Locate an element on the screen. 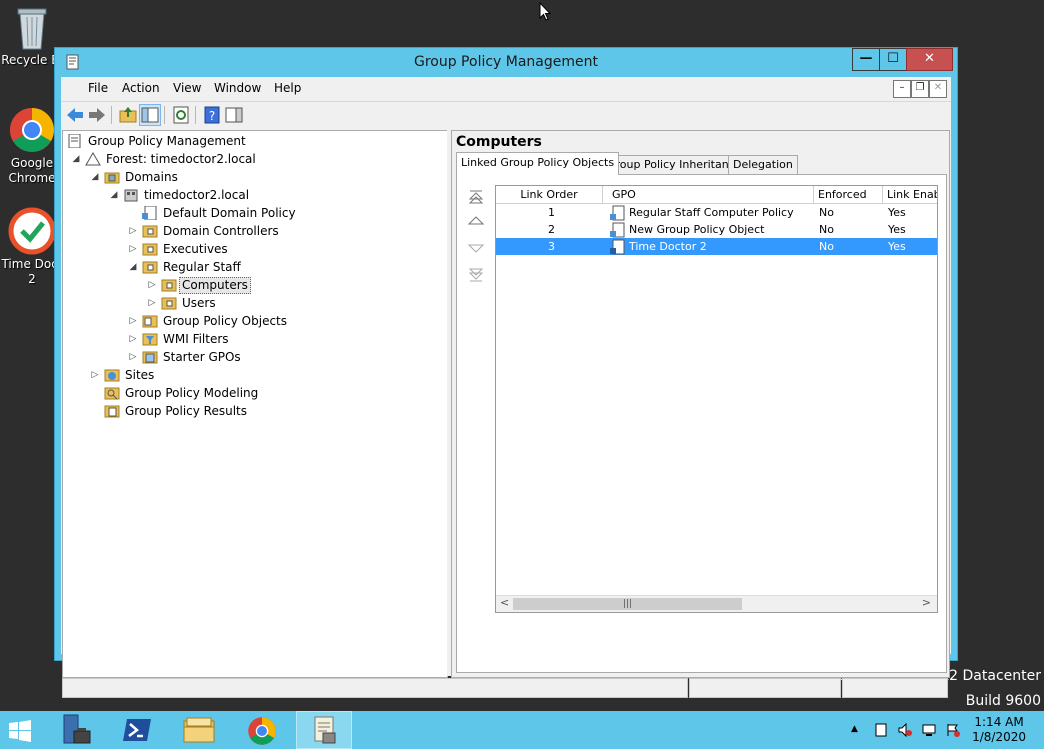  taskbar-file-explorer is located at coordinates (200, 730).